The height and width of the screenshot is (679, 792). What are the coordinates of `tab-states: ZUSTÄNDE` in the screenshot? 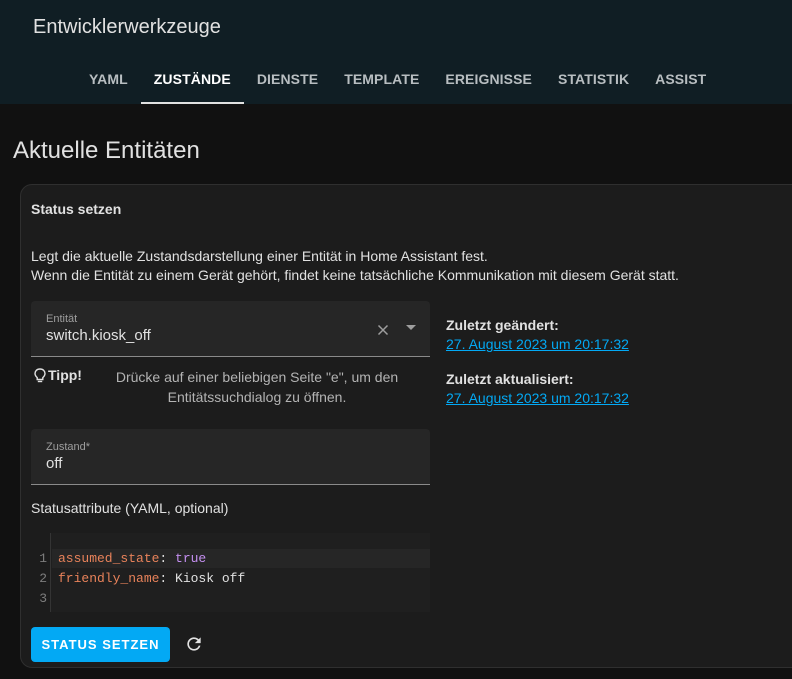 It's located at (192, 80).